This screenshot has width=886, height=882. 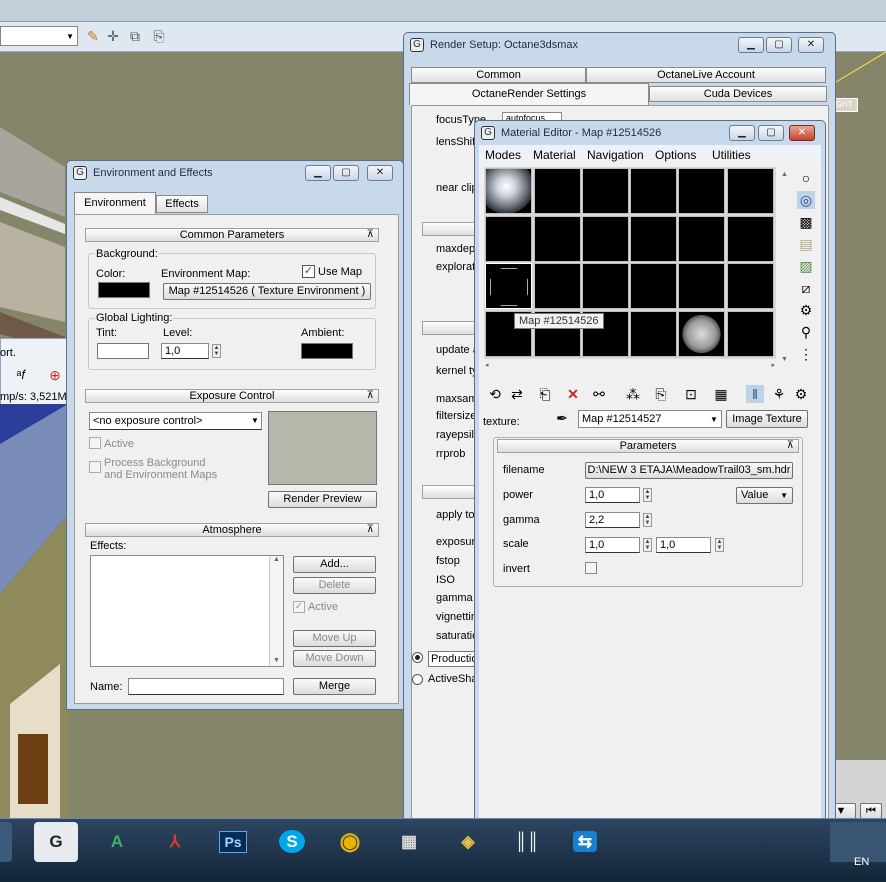 What do you see at coordinates (113, 36) in the screenshot?
I see `move-icon: ✛` at bounding box center [113, 36].